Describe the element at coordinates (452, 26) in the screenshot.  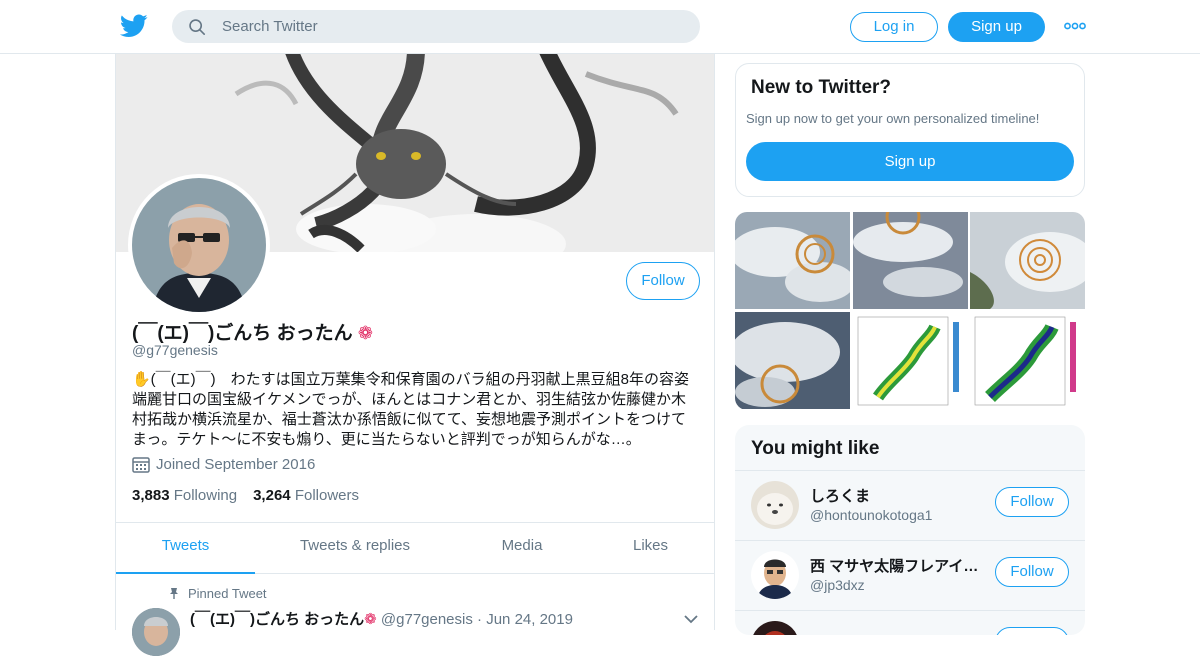
I see `search-input` at that location.